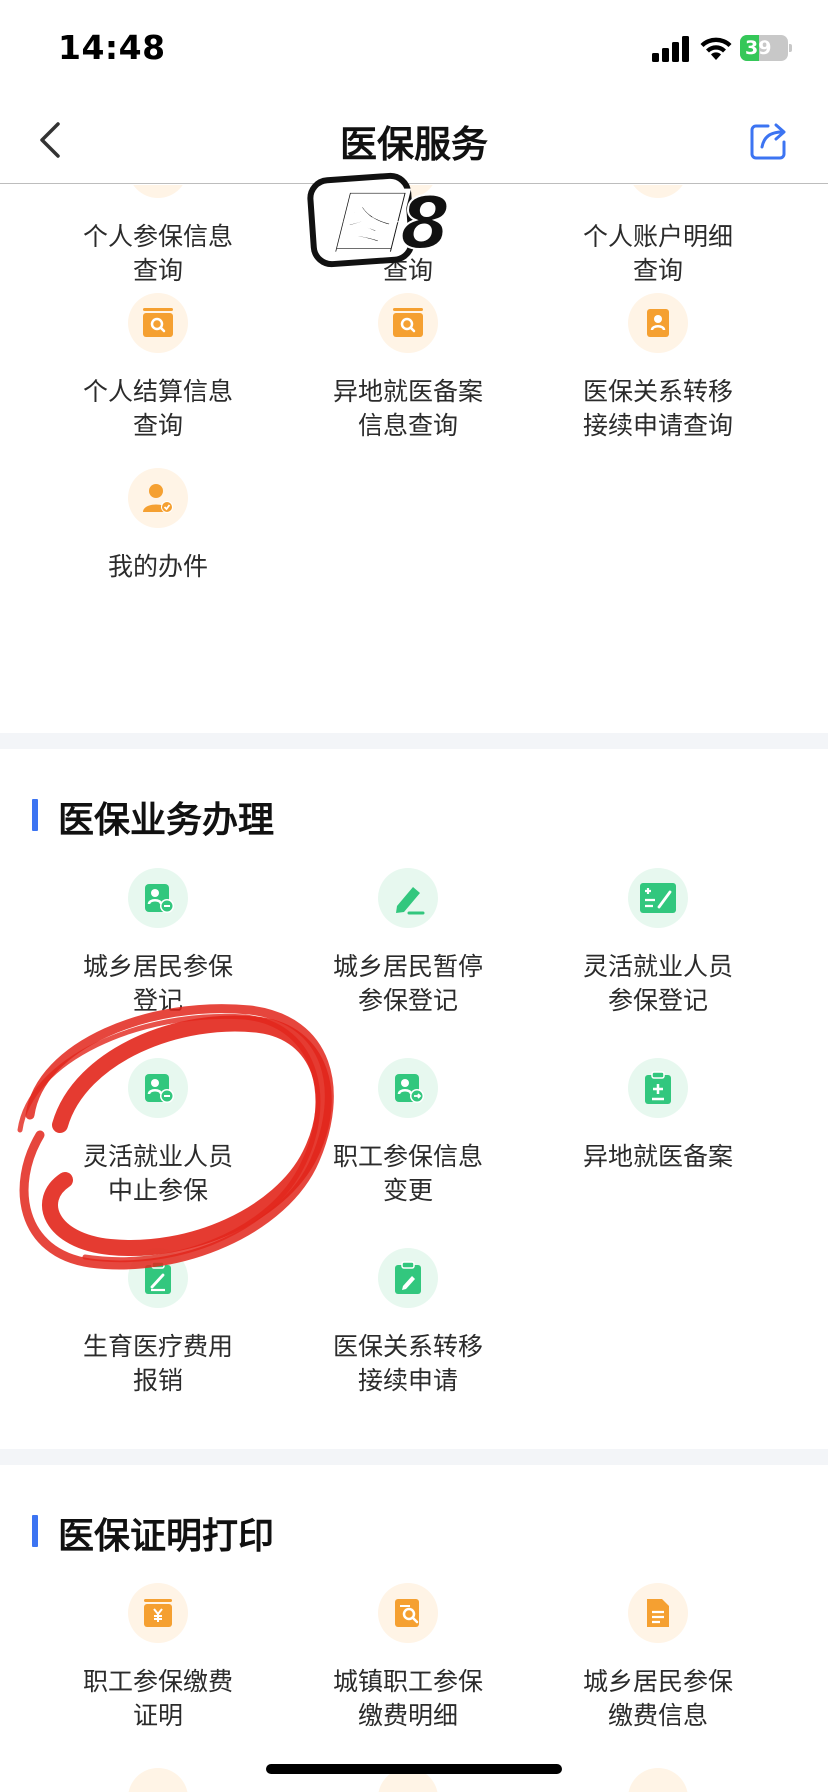 This screenshot has width=828, height=1792. I want to click on business-item-transfer-apply: 医保关系转移 接续申请, so click(408, 1323).